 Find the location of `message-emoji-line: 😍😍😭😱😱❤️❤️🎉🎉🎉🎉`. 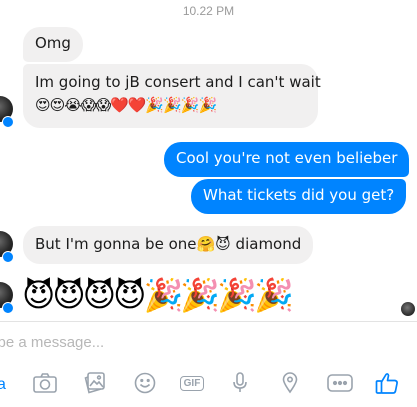

message-emoji-line: 😍😍😭😱😱❤️❤️🎉🎉🎉🎉 is located at coordinates (126, 105).